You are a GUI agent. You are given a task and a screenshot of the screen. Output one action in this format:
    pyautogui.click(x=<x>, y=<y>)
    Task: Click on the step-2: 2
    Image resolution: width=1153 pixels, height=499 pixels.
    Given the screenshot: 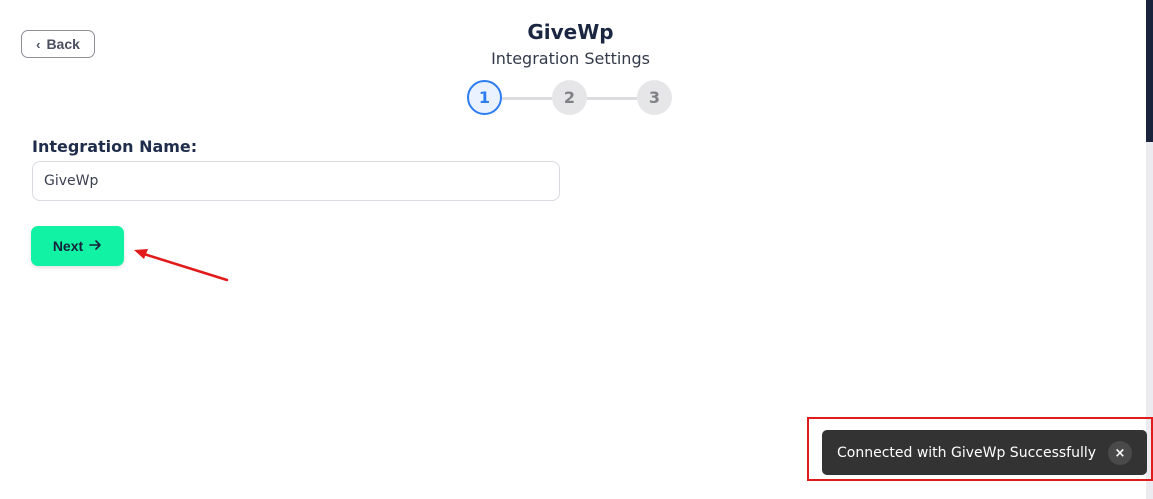 What is the action you would take?
    pyautogui.click(x=569, y=97)
    